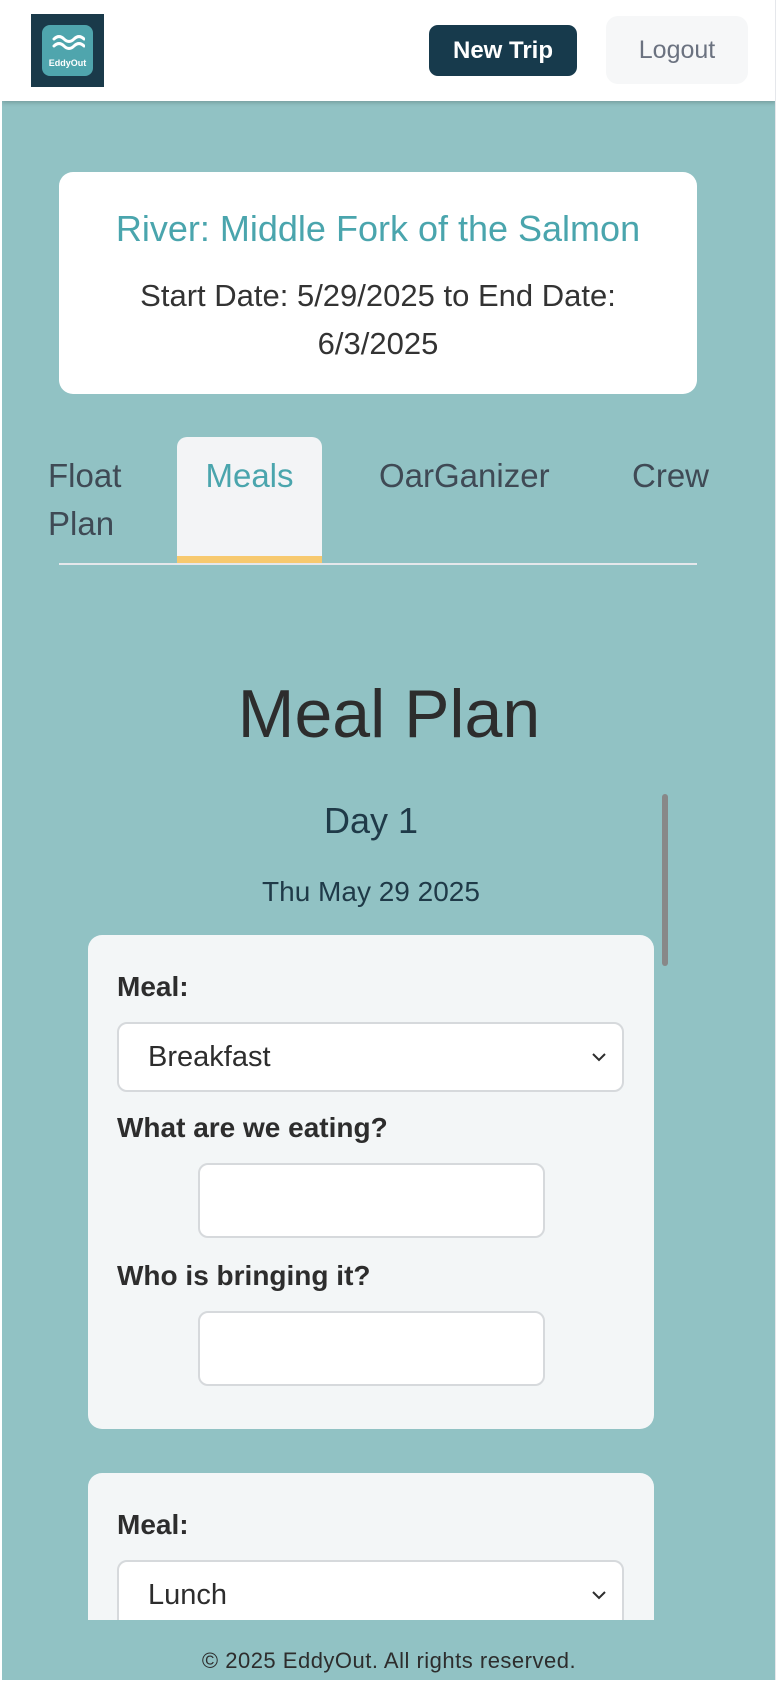 The height and width of the screenshot is (1682, 778). I want to click on meal-select-value: Breakfast, so click(209, 1056).